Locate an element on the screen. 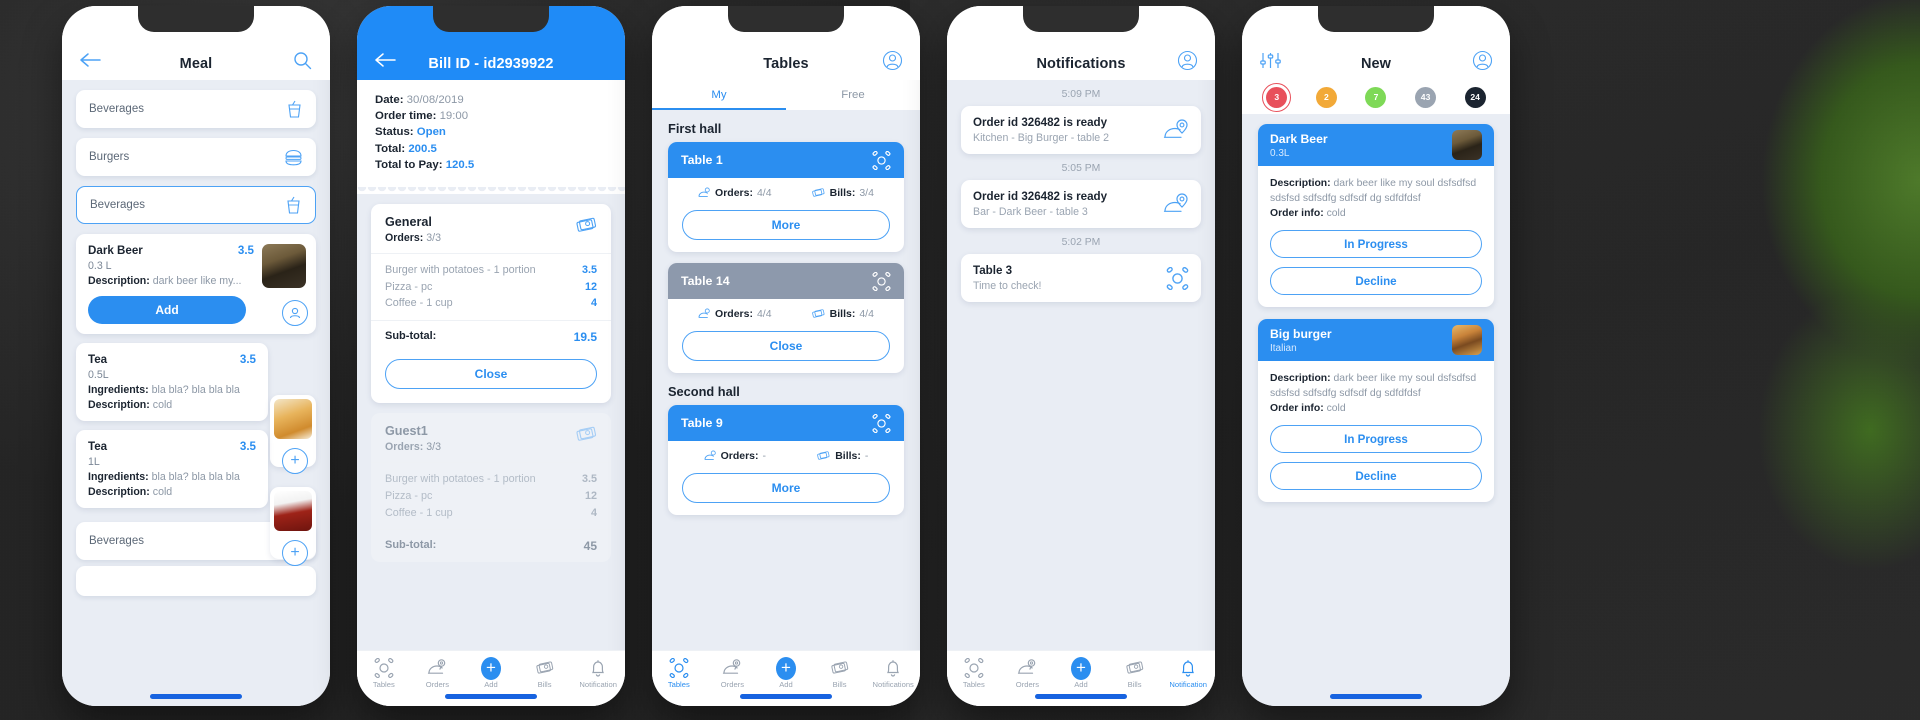 The height and width of the screenshot is (720, 1920). badge-filter-red: 3 is located at coordinates (1277, 97).